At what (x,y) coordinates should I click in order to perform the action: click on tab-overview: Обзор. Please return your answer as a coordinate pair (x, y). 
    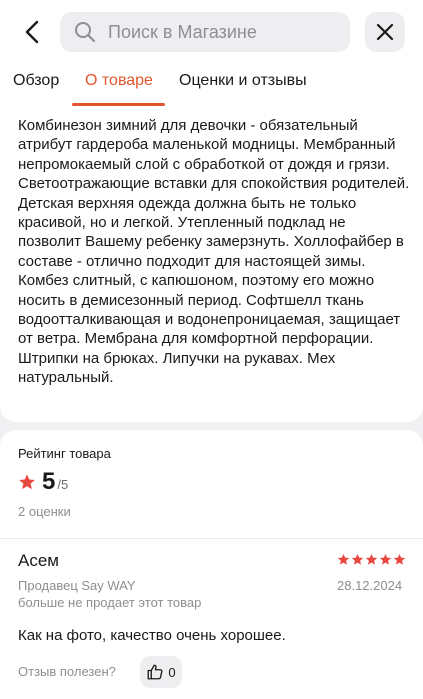
    Looking at the image, I should click on (36, 81).